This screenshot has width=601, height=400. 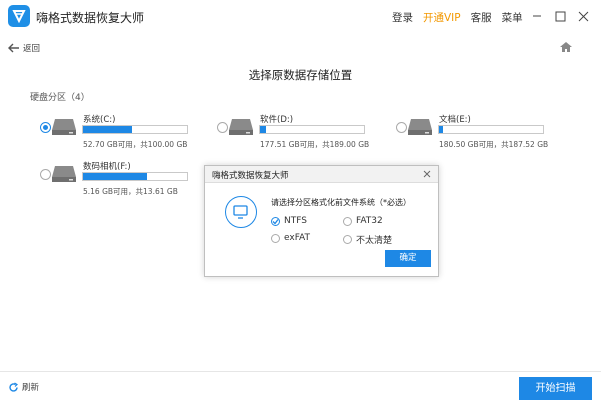 I want to click on dialog-close-icon, so click(x=427, y=174).